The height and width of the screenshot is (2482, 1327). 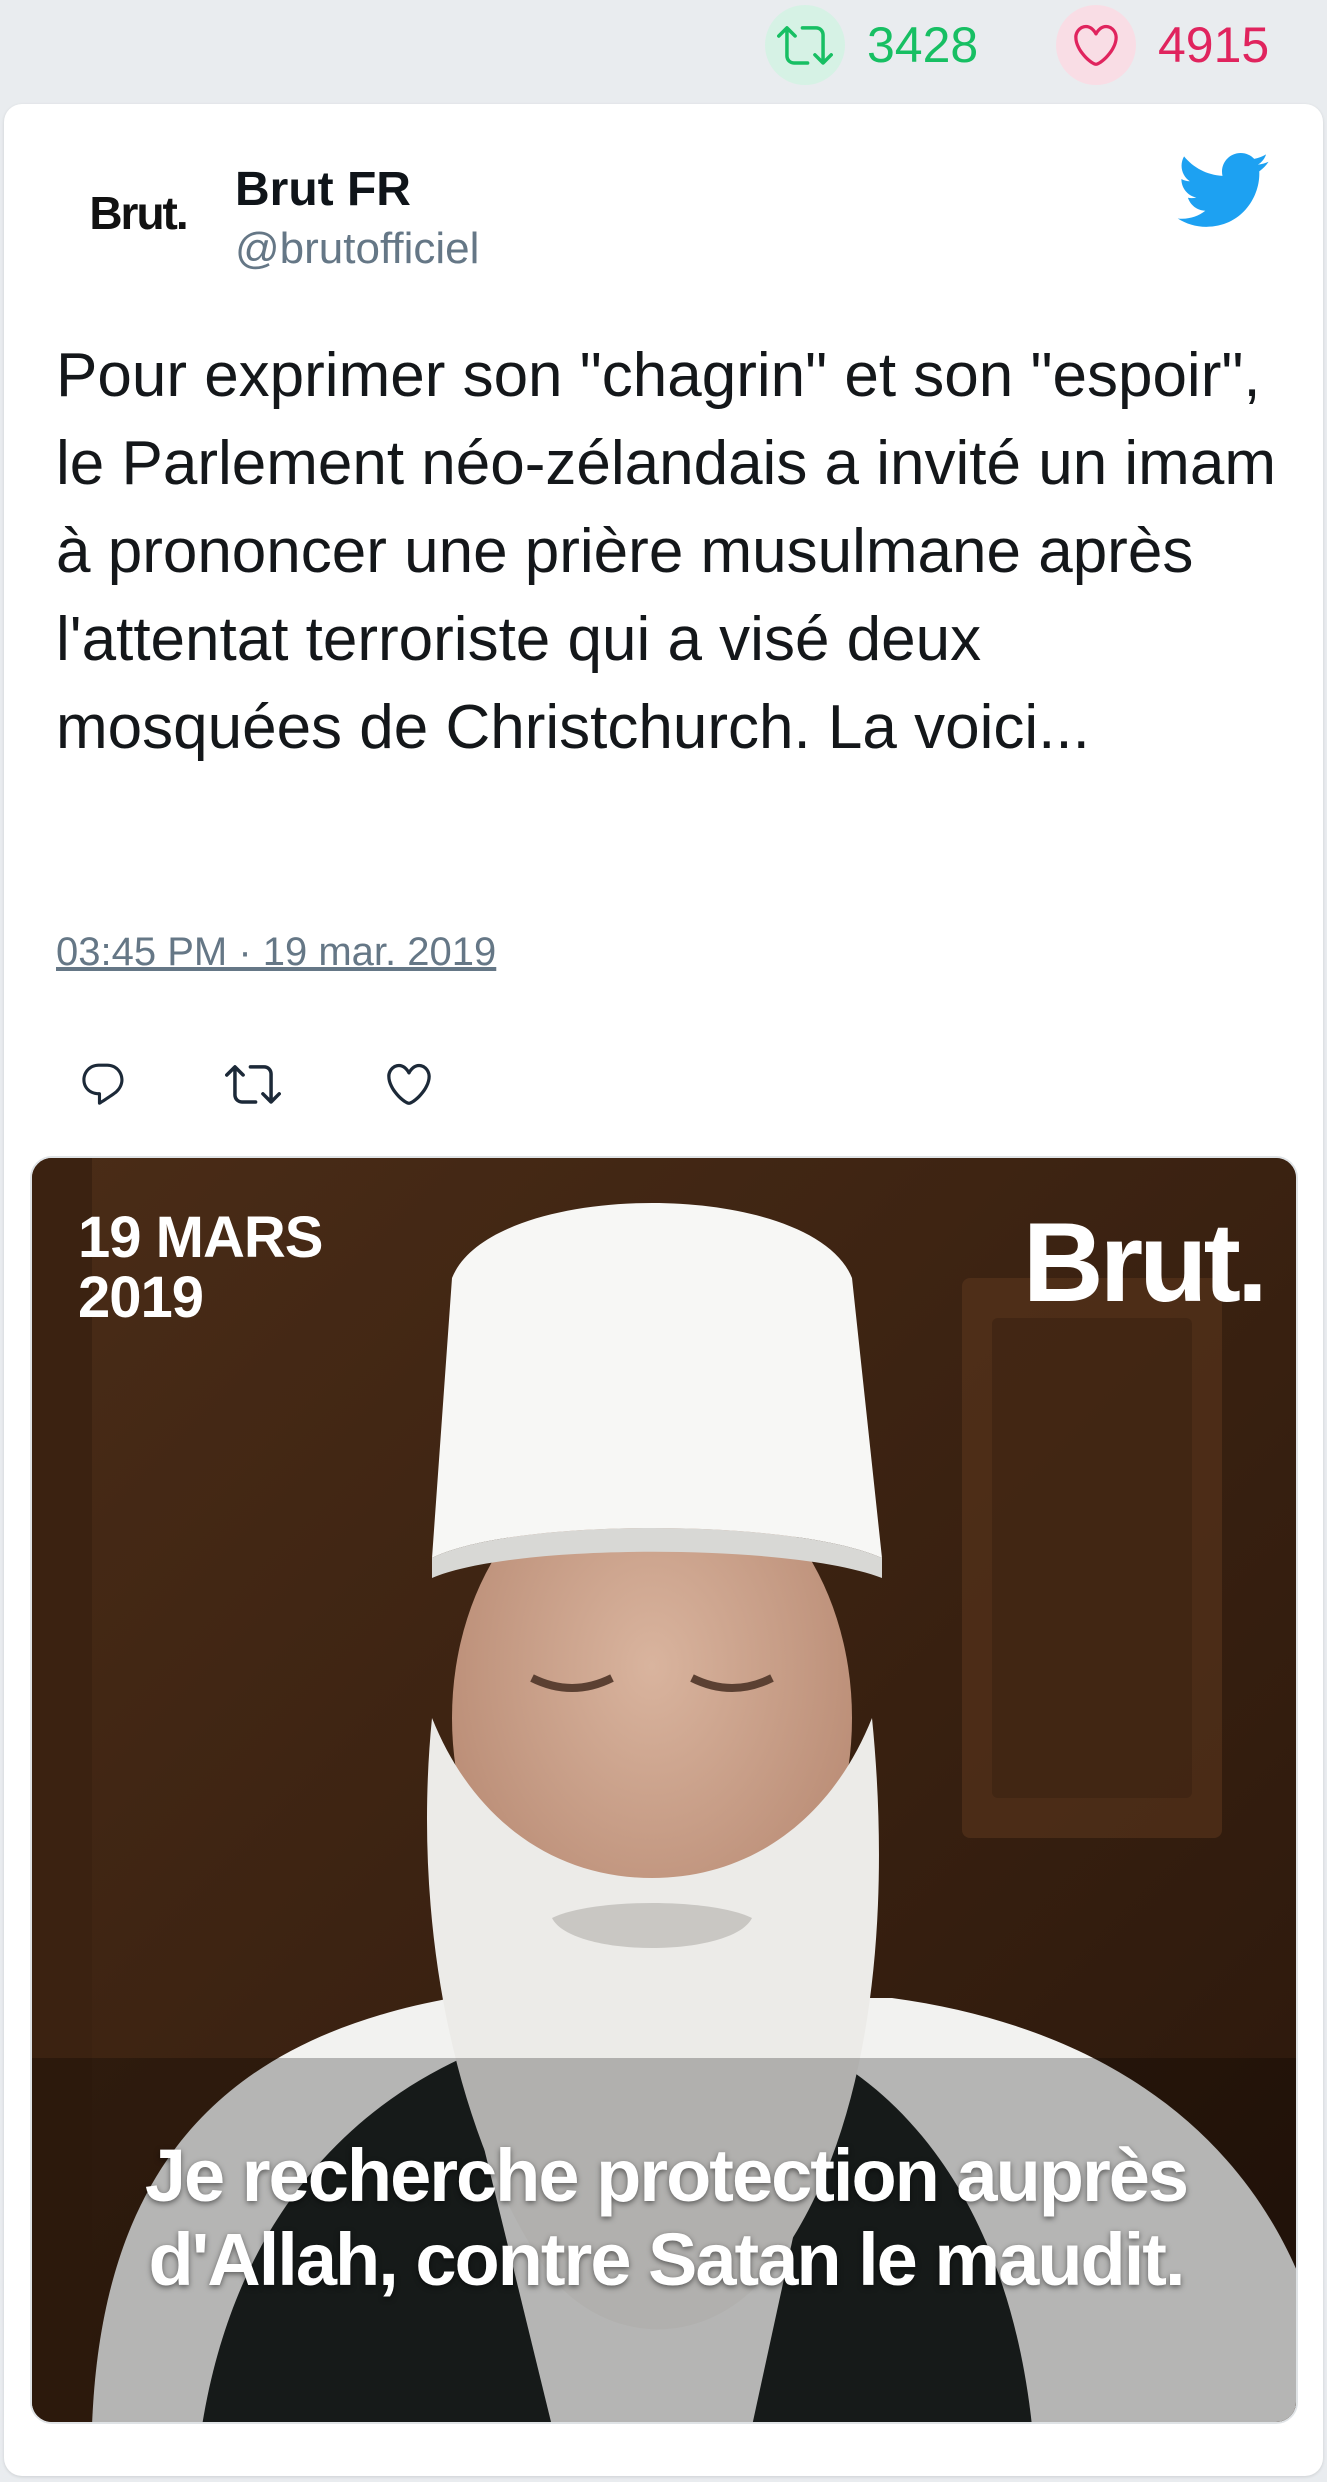 I want to click on like-count-stat: 4915, so click(x=1163, y=45).